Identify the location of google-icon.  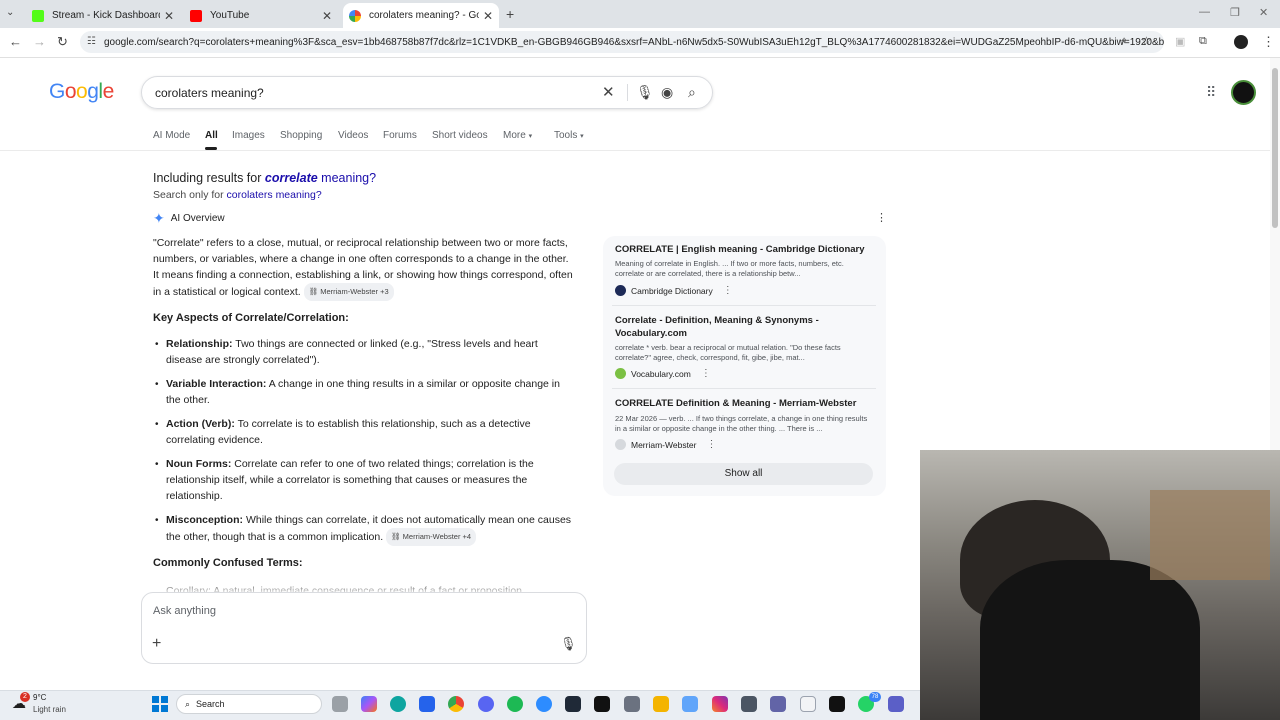
(355, 15).